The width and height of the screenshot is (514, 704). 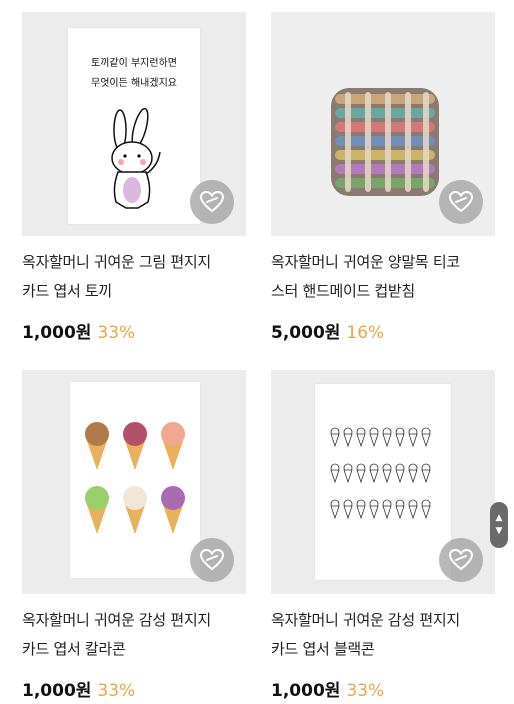 I want to click on ice-cream-cones-drawing, so click(x=135, y=478).